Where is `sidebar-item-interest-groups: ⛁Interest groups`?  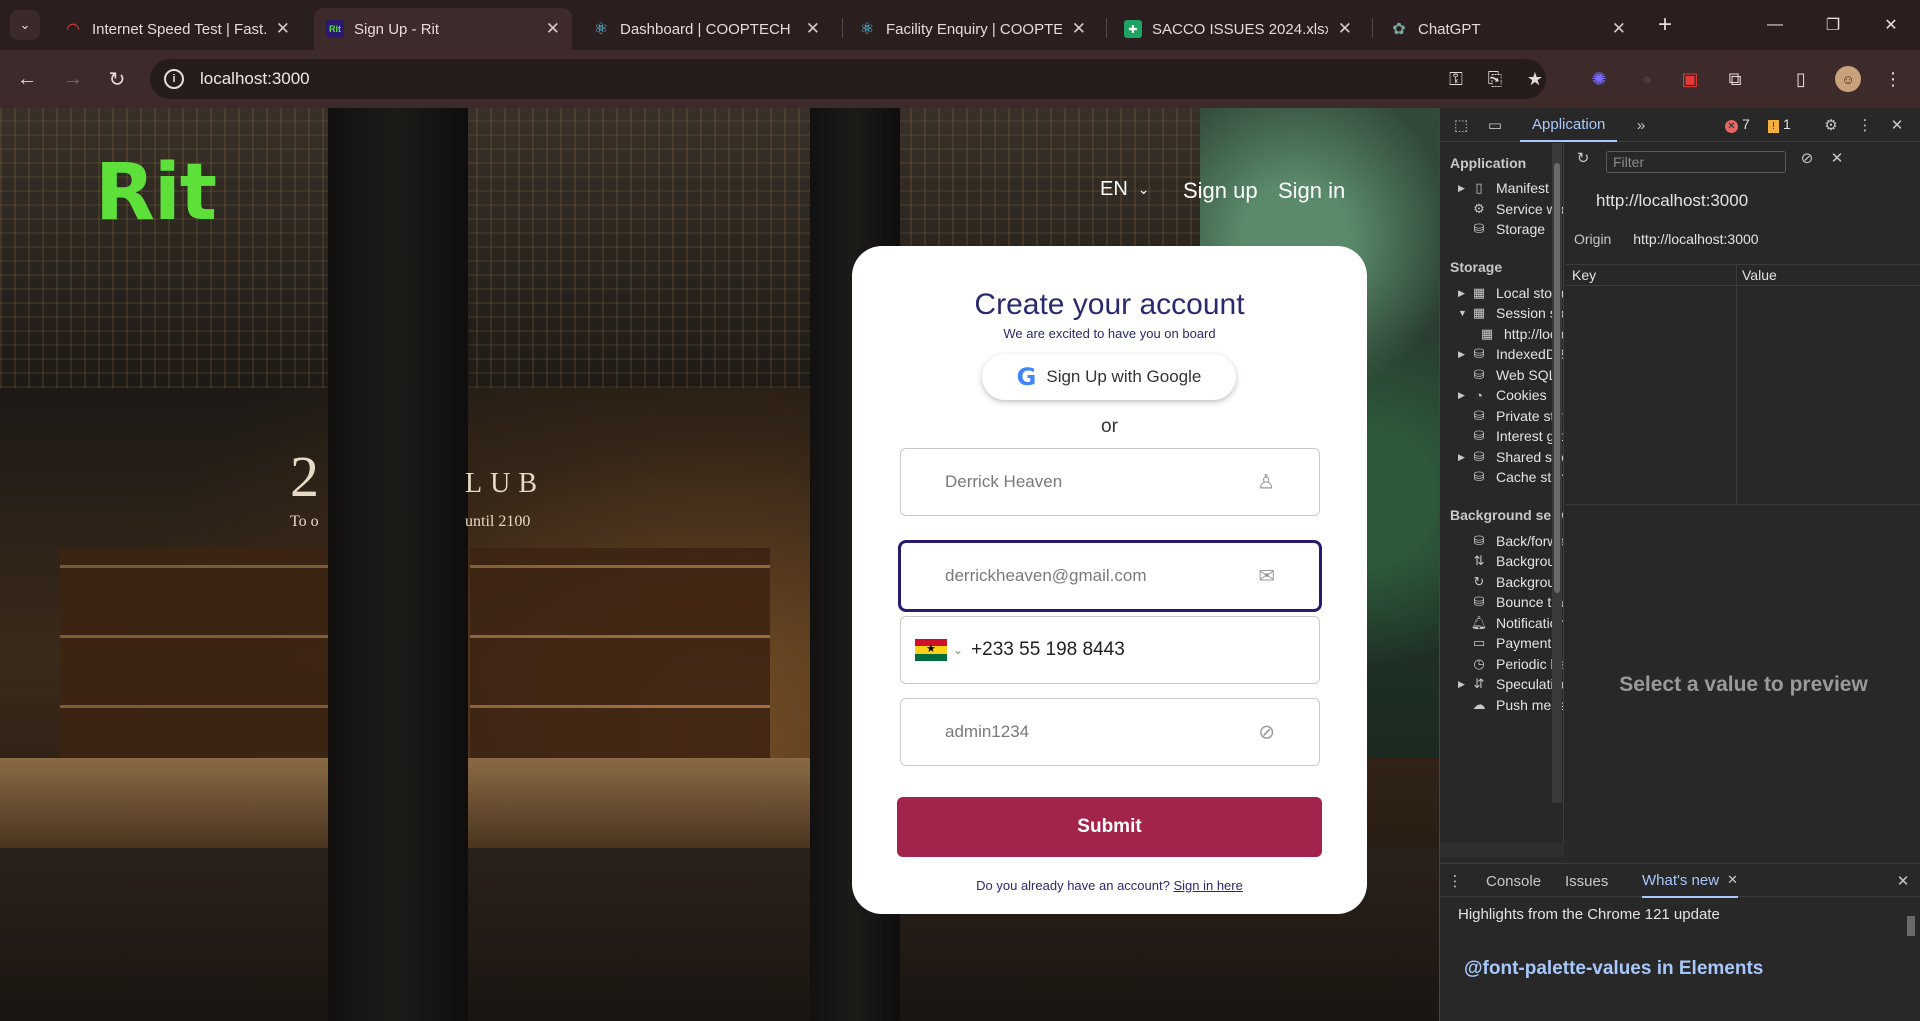
sidebar-item-interest-groups: ⛁Interest groups is located at coordinates (1510, 436).